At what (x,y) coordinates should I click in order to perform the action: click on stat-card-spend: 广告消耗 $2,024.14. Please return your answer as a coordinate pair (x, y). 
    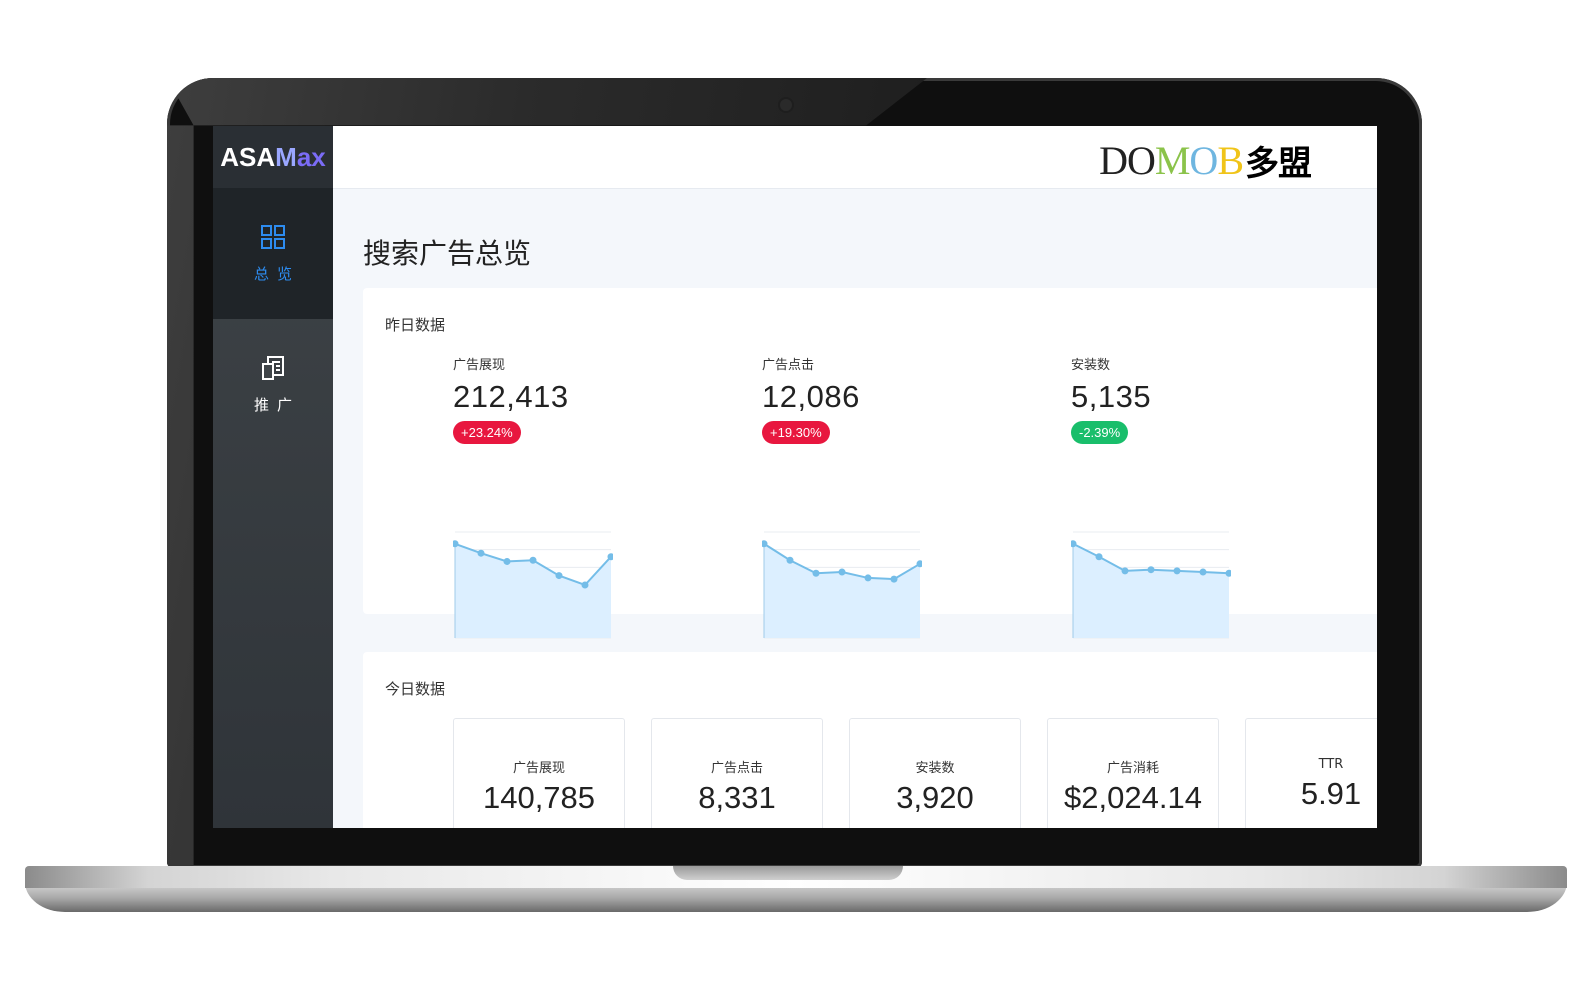
    Looking at the image, I should click on (1133, 773).